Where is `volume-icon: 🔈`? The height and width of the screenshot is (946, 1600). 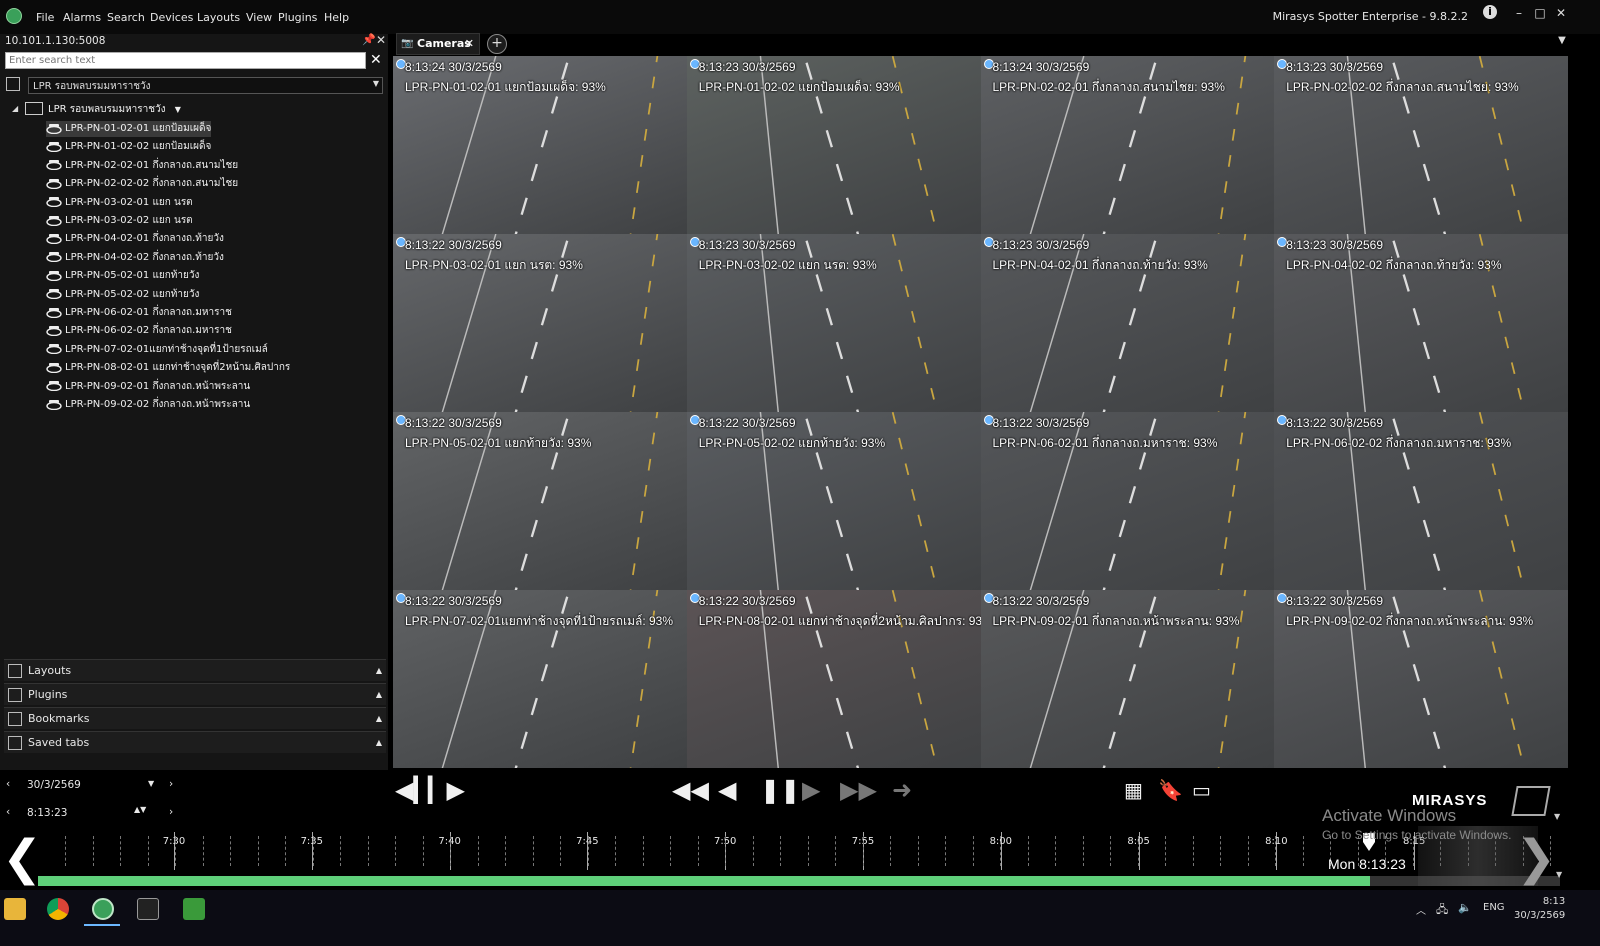 volume-icon: 🔈 is located at coordinates (1465, 907).